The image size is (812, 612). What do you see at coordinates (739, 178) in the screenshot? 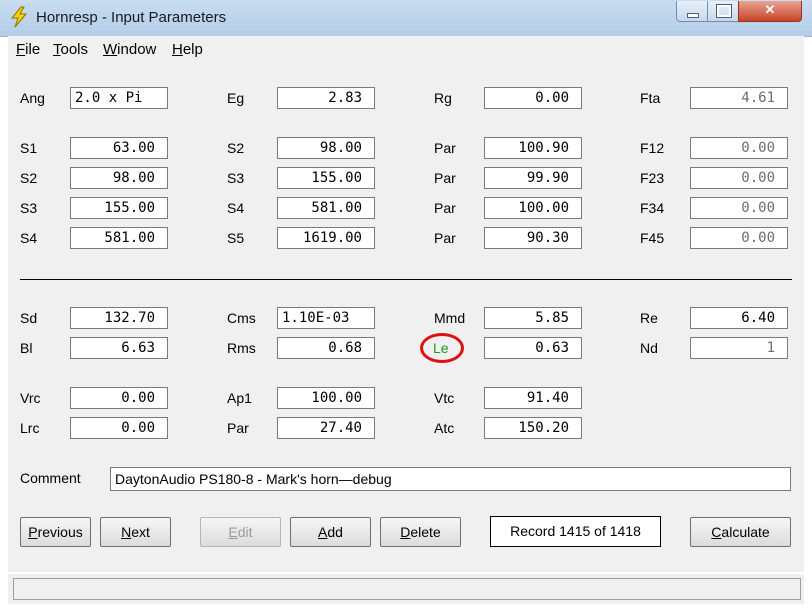
I see `f23-field: 0.00` at bounding box center [739, 178].